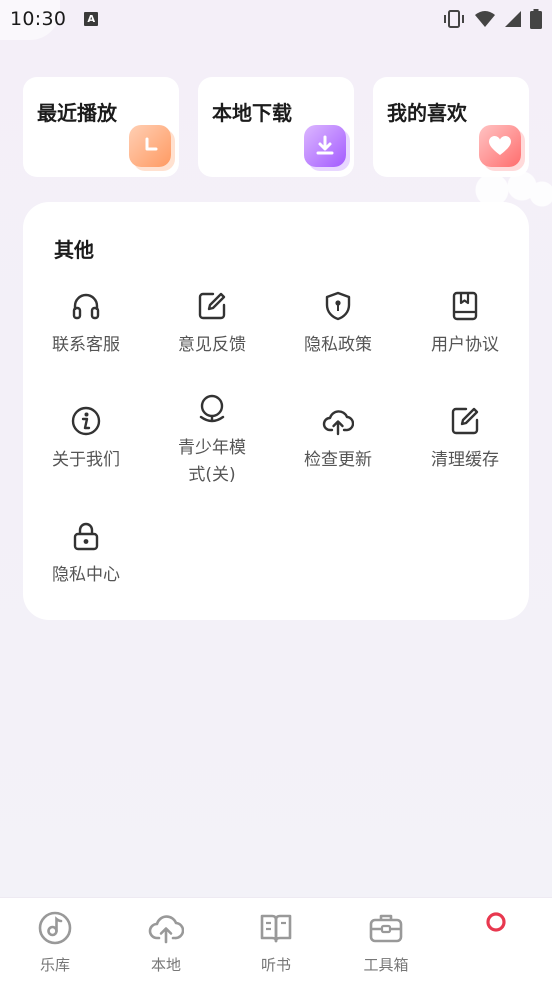  I want to click on music-disc-icon, so click(55, 928).